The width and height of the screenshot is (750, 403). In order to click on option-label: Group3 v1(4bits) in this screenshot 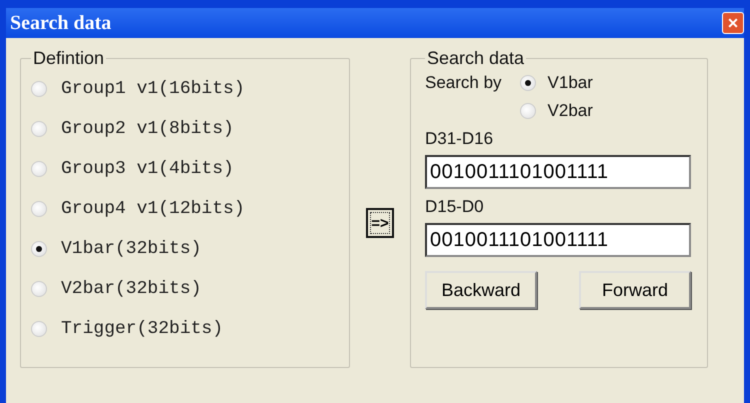, I will do `click(147, 169)`.